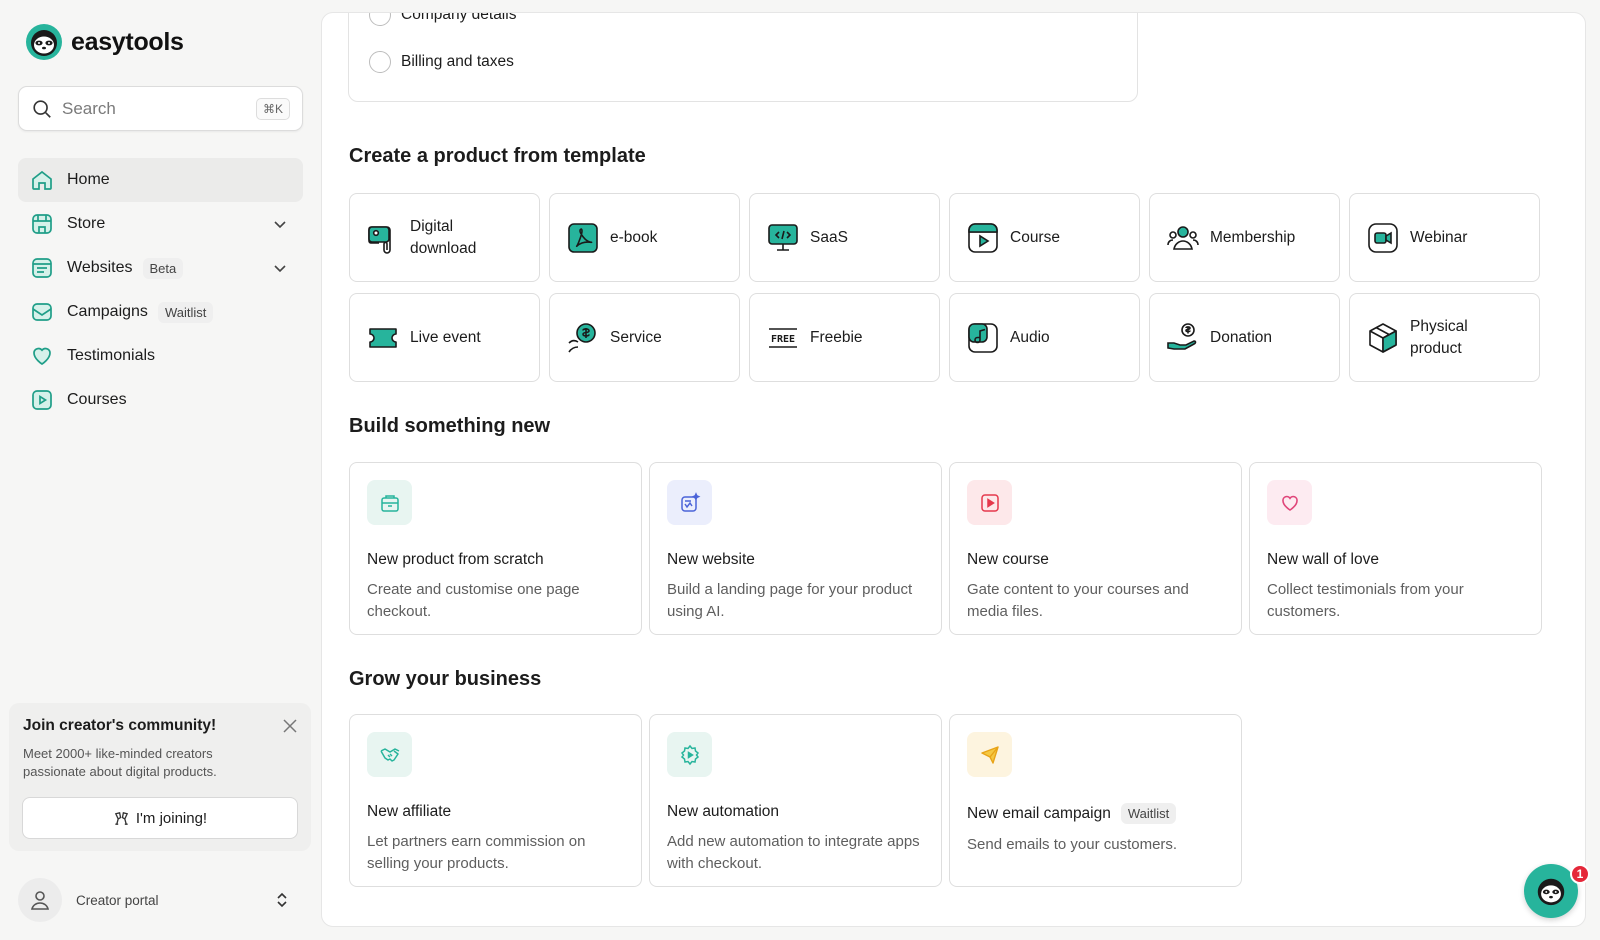 The image size is (1600, 940). Describe the element at coordinates (117, 900) in the screenshot. I see `portal-label: Creator portal` at that location.